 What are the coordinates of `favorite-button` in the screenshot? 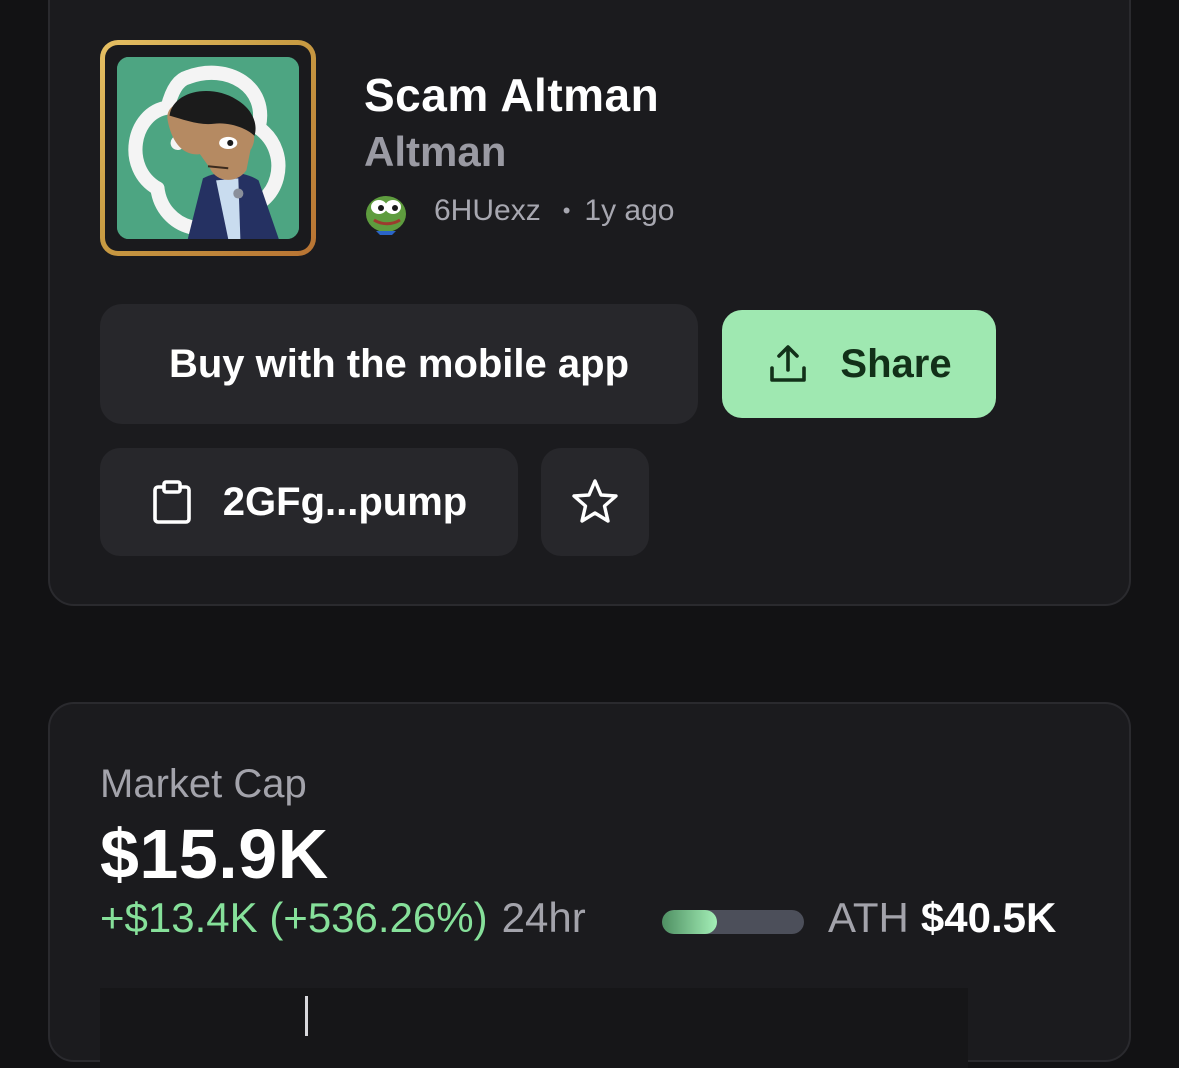 It's located at (595, 502).